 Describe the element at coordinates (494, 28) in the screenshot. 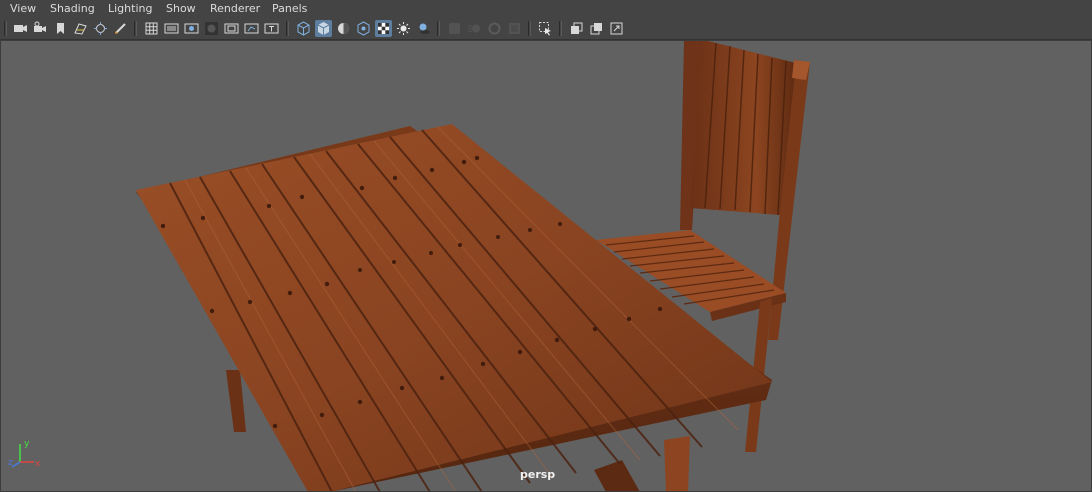

I see `anti-aliasing-icon` at that location.